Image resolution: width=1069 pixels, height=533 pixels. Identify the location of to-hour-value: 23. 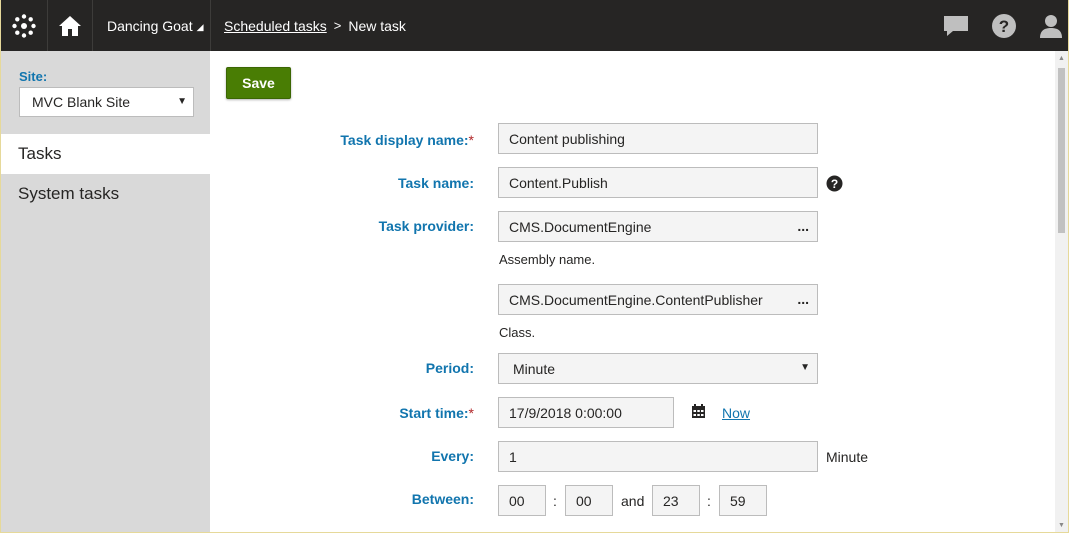
(671, 500).